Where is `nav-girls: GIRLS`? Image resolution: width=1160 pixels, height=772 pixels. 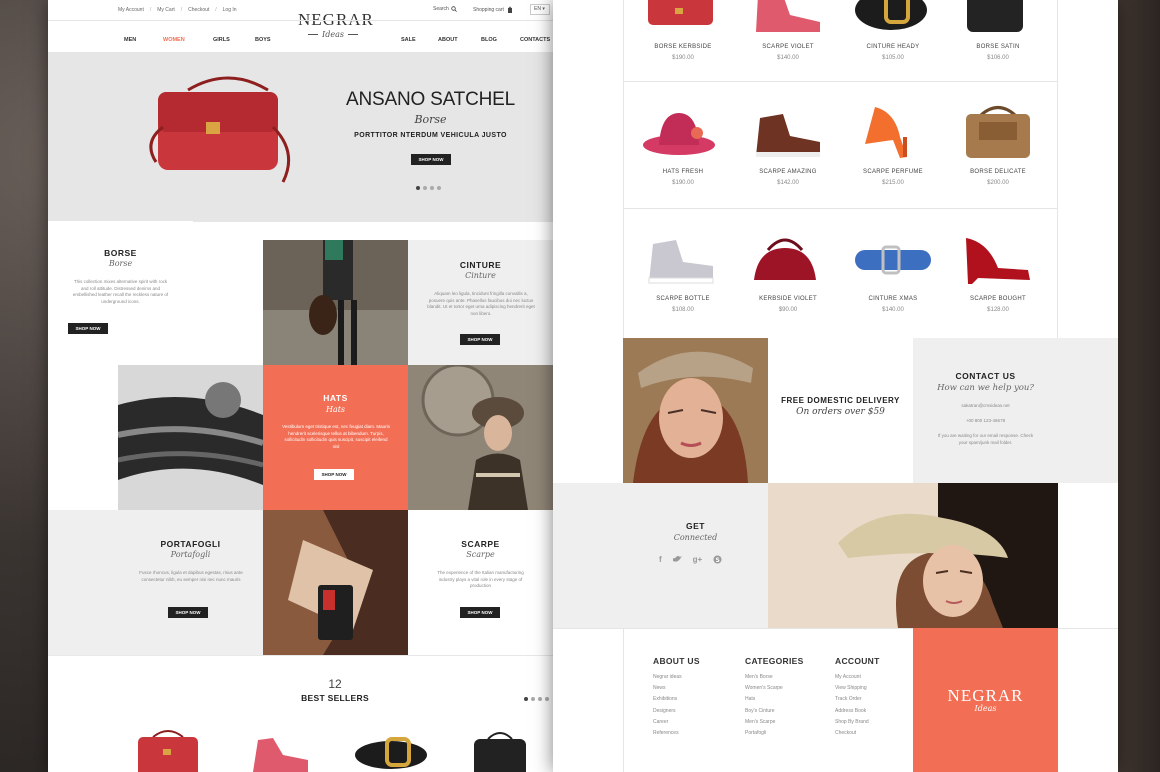
nav-girls: GIRLS is located at coordinates (221, 40).